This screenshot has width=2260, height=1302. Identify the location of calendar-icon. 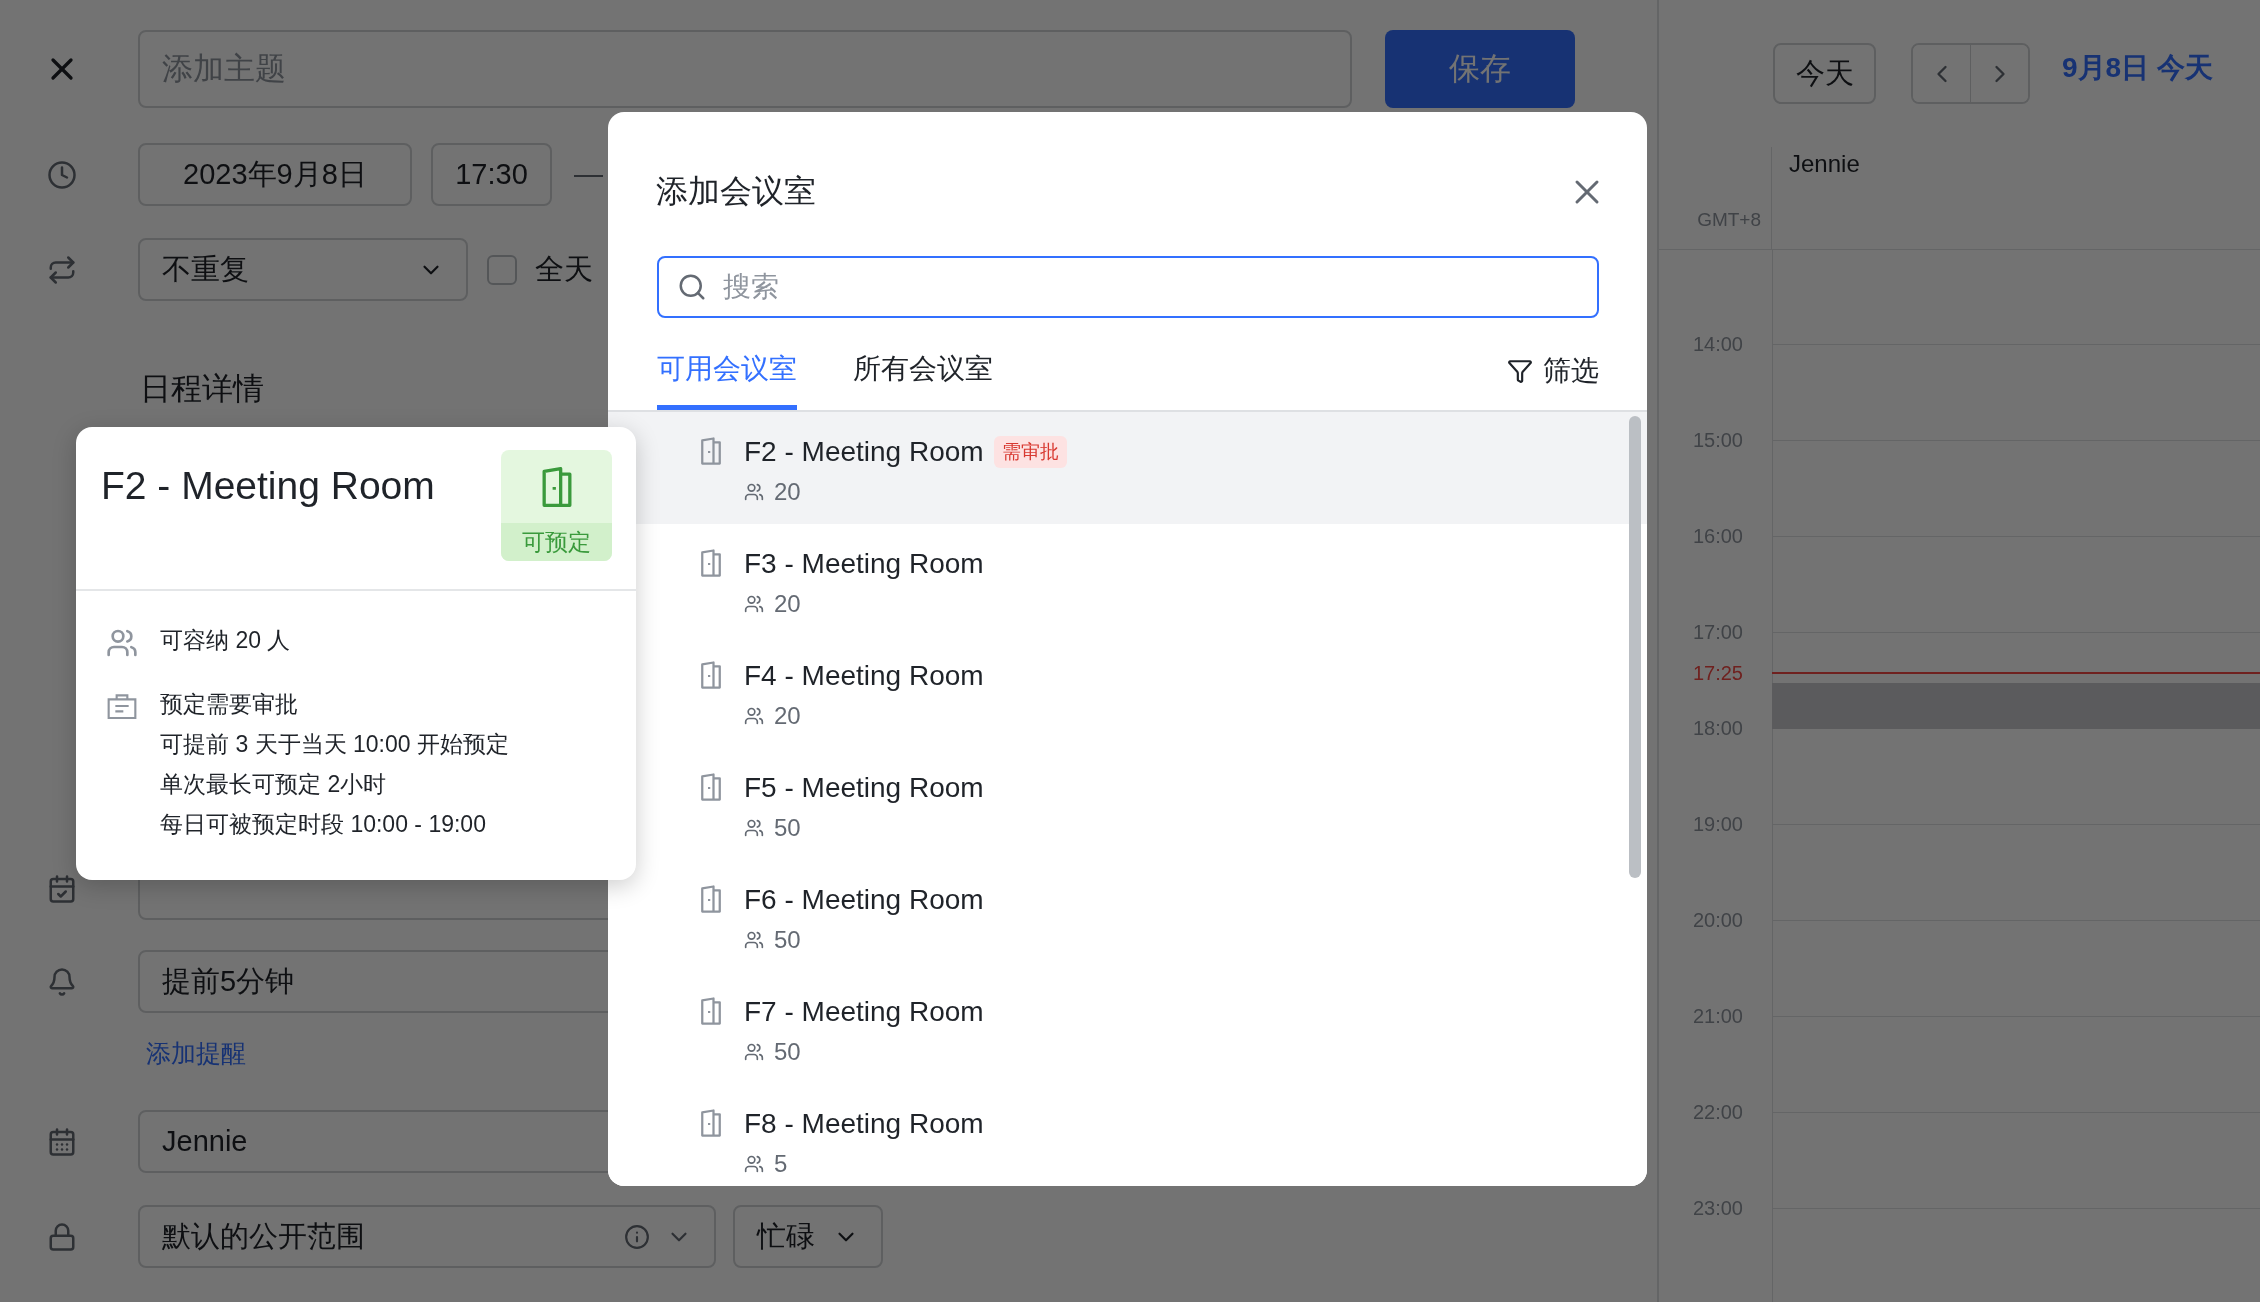
(62, 1141).